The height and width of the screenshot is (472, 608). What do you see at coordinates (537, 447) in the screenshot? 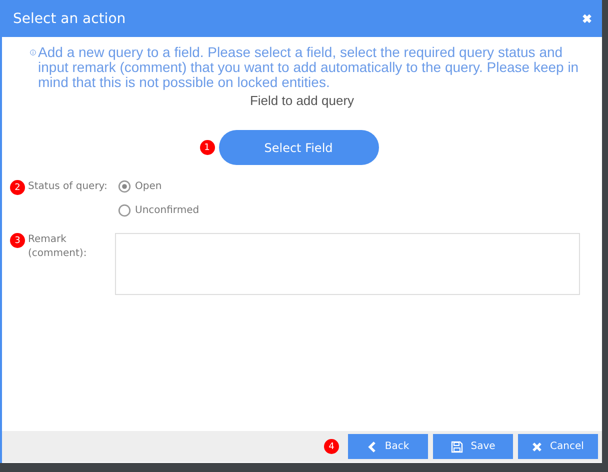
I see `close-icon` at bounding box center [537, 447].